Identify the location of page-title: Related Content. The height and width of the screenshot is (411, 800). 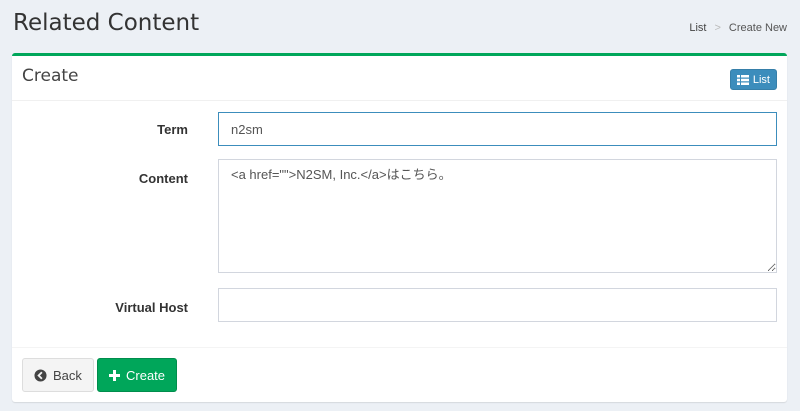
(106, 23).